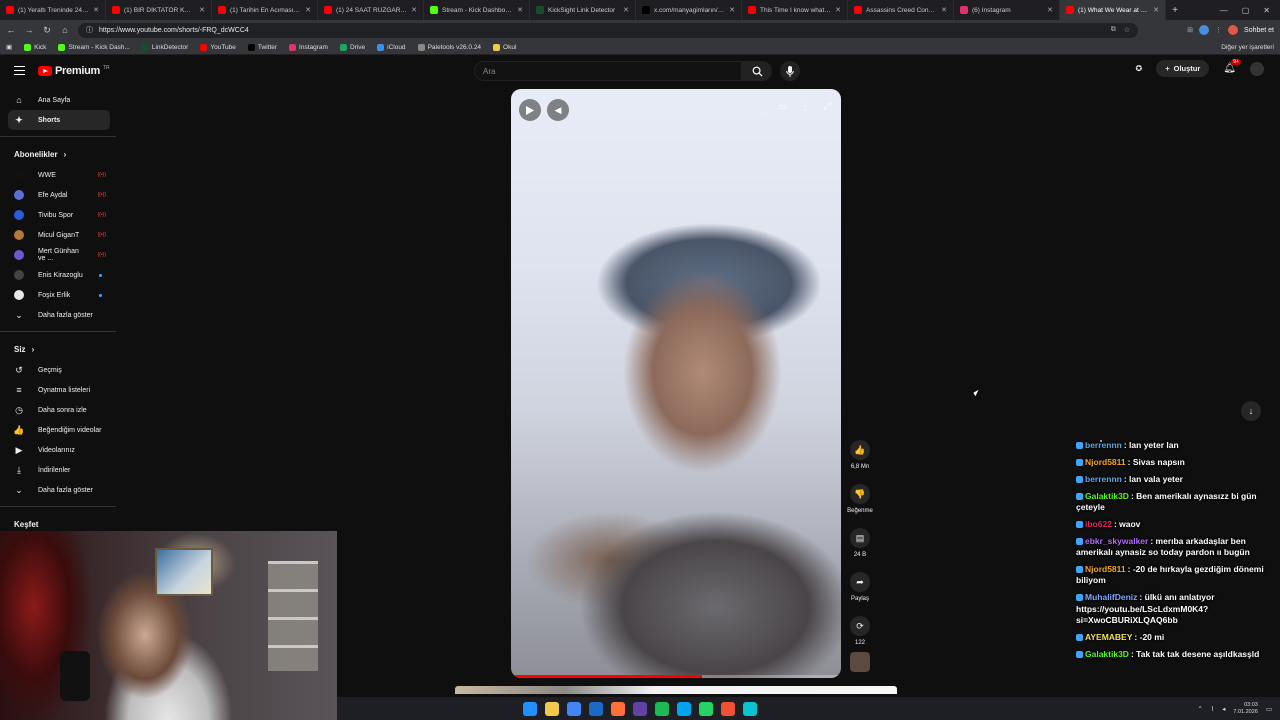 The width and height of the screenshot is (1280, 720). What do you see at coordinates (1113, 30) in the screenshot?
I see `install-icon: ⧉` at bounding box center [1113, 30].